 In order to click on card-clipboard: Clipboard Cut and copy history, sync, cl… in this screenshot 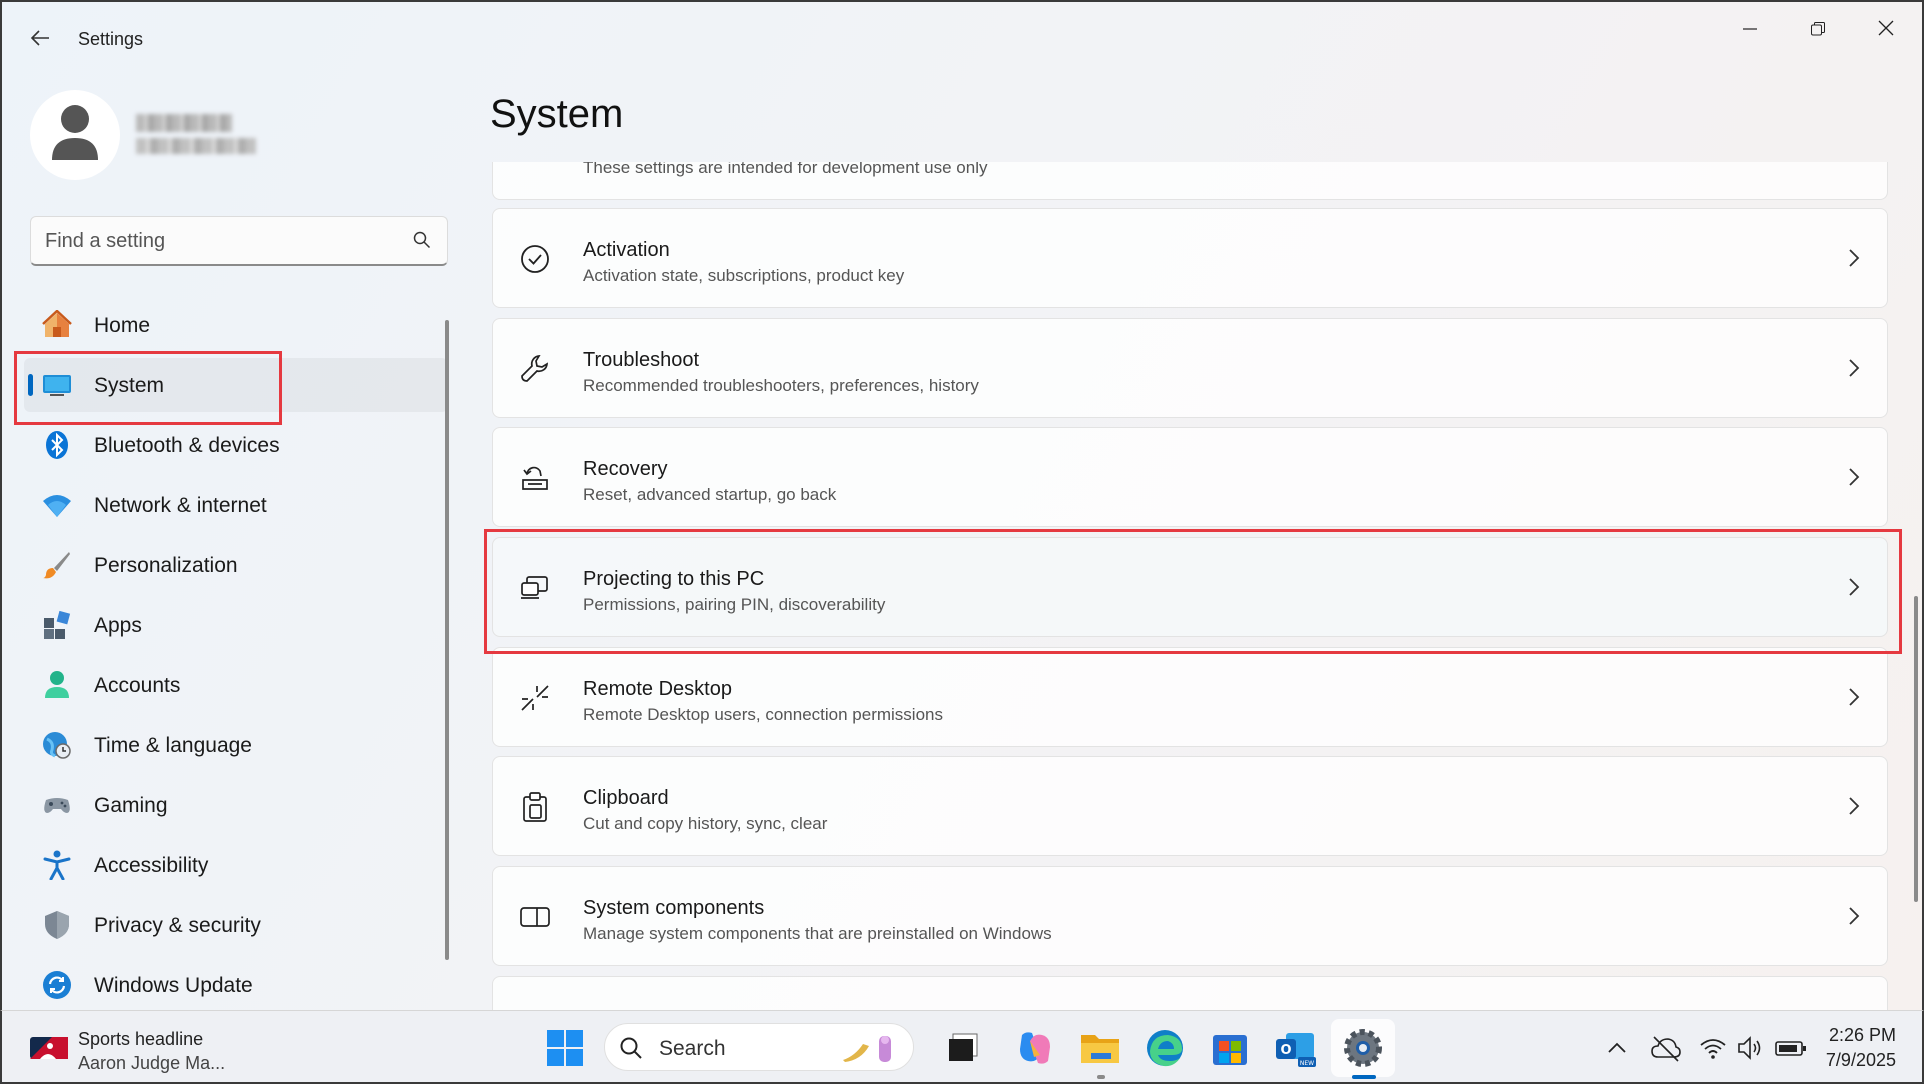, I will do `click(1190, 806)`.